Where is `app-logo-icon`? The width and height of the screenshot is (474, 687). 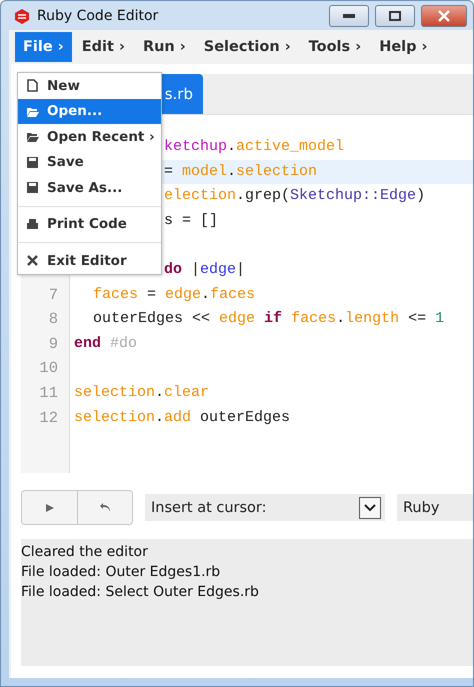
app-logo-icon is located at coordinates (22, 15).